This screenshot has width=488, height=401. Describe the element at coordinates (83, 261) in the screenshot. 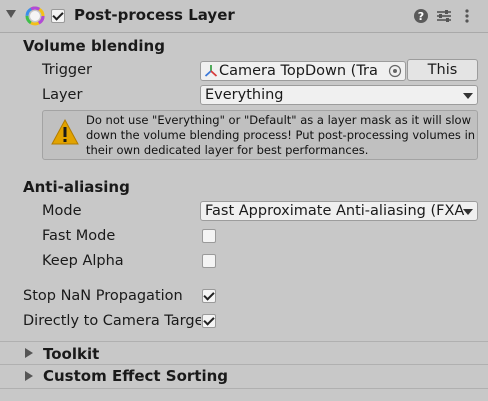

I see `keep-alpha-label: Keep Alpha` at that location.